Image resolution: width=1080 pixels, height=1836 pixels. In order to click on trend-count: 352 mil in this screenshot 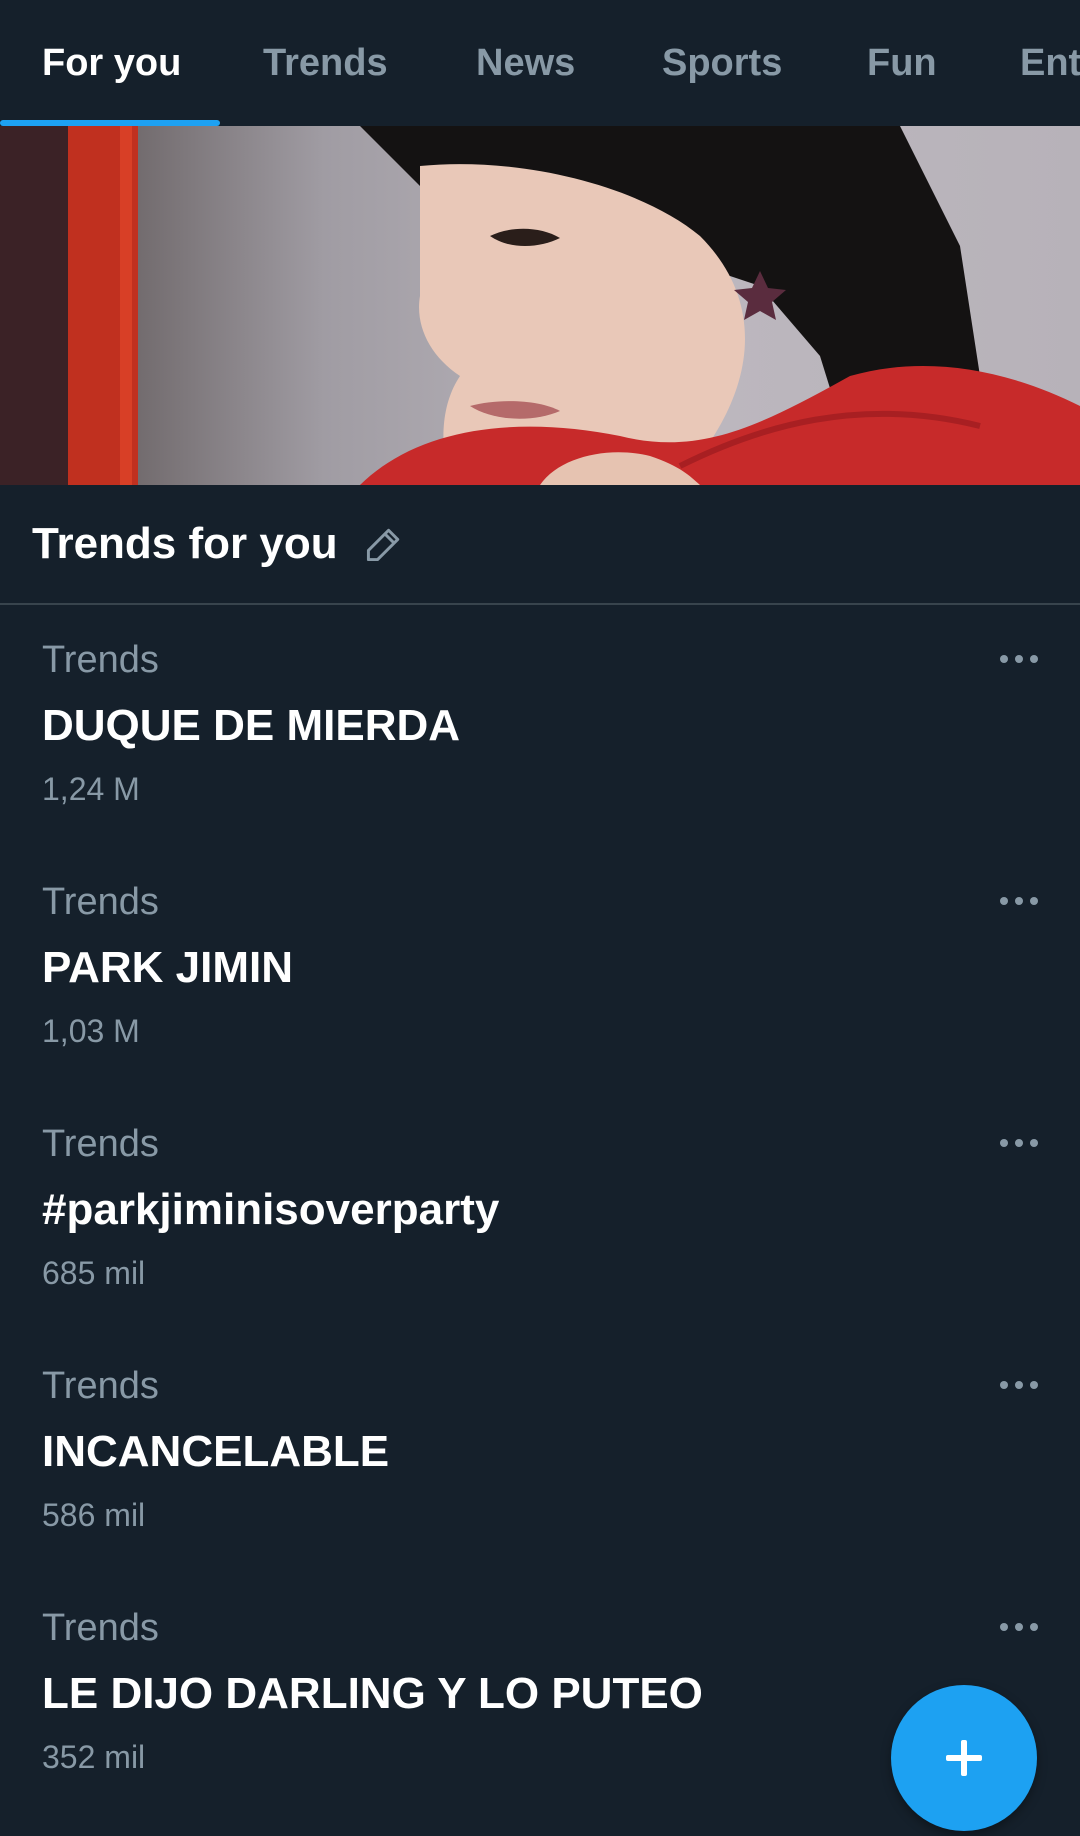, I will do `click(94, 1757)`.